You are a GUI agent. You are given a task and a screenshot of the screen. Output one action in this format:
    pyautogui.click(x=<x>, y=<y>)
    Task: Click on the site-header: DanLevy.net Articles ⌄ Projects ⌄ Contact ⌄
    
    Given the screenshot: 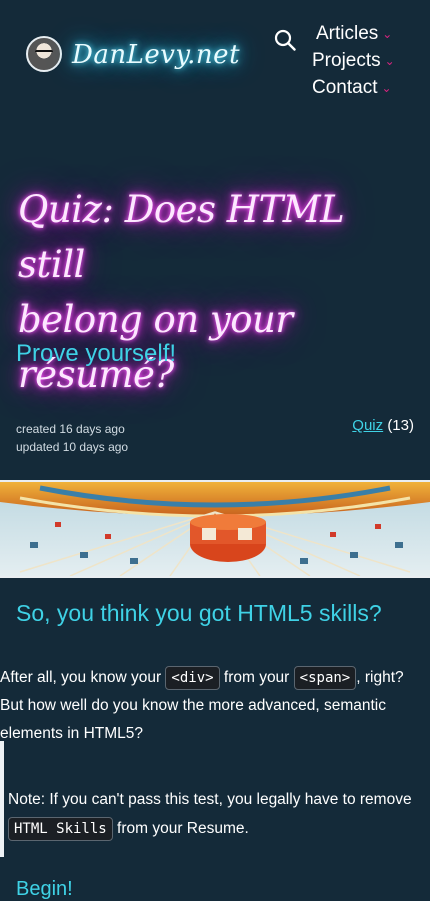 What is the action you would take?
    pyautogui.click(x=215, y=60)
    